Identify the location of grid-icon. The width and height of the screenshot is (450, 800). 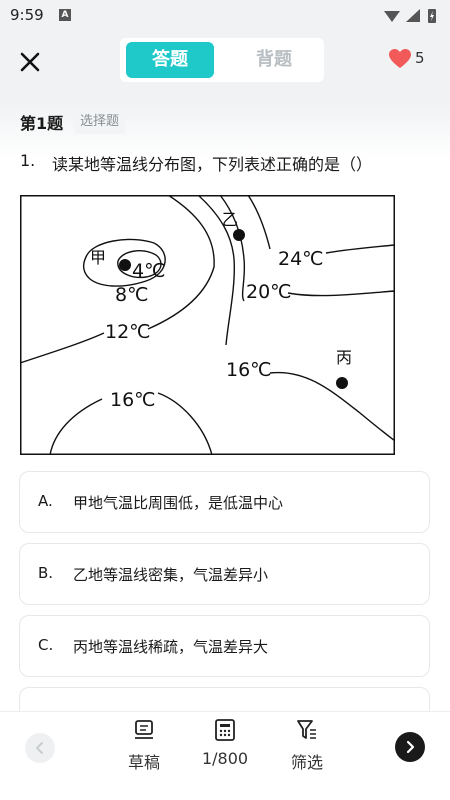
(225, 730).